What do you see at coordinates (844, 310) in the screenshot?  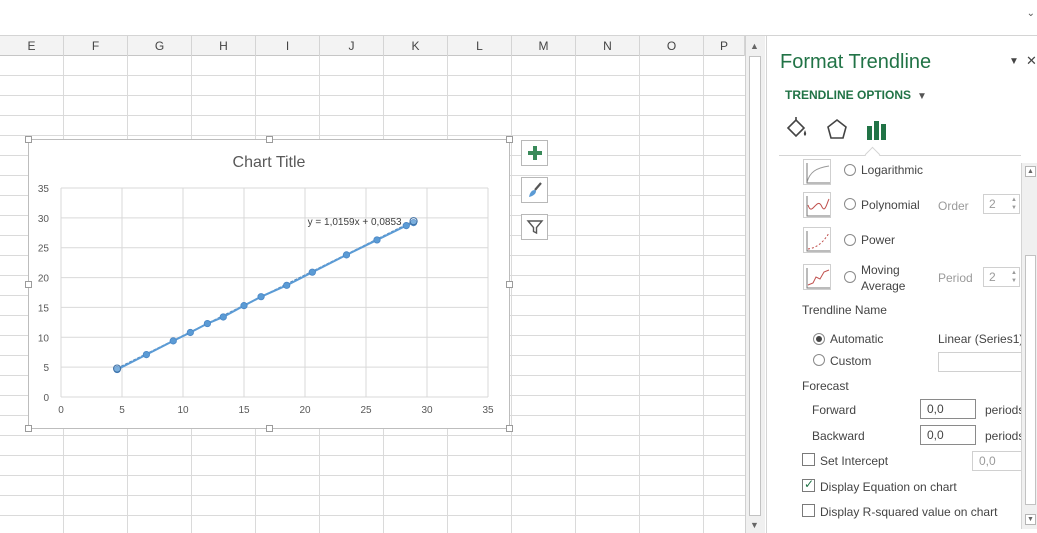 I see `trendline-name-heading: Trendline Name` at bounding box center [844, 310].